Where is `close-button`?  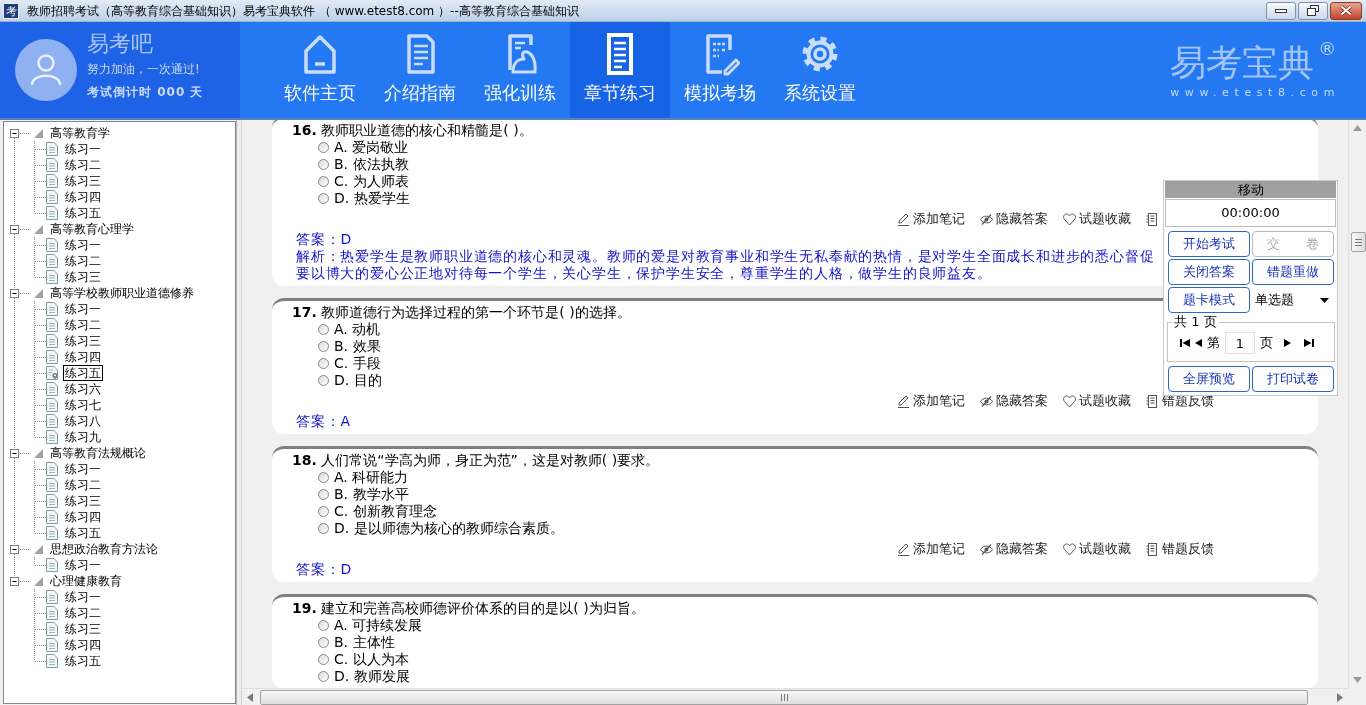
close-button is located at coordinates (1346, 10).